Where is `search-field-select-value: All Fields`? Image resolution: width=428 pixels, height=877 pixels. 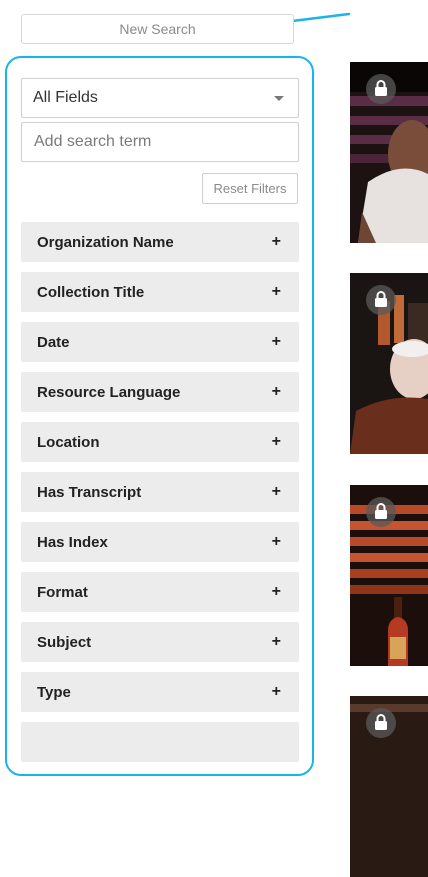
search-field-select-value: All Fields is located at coordinates (65, 97).